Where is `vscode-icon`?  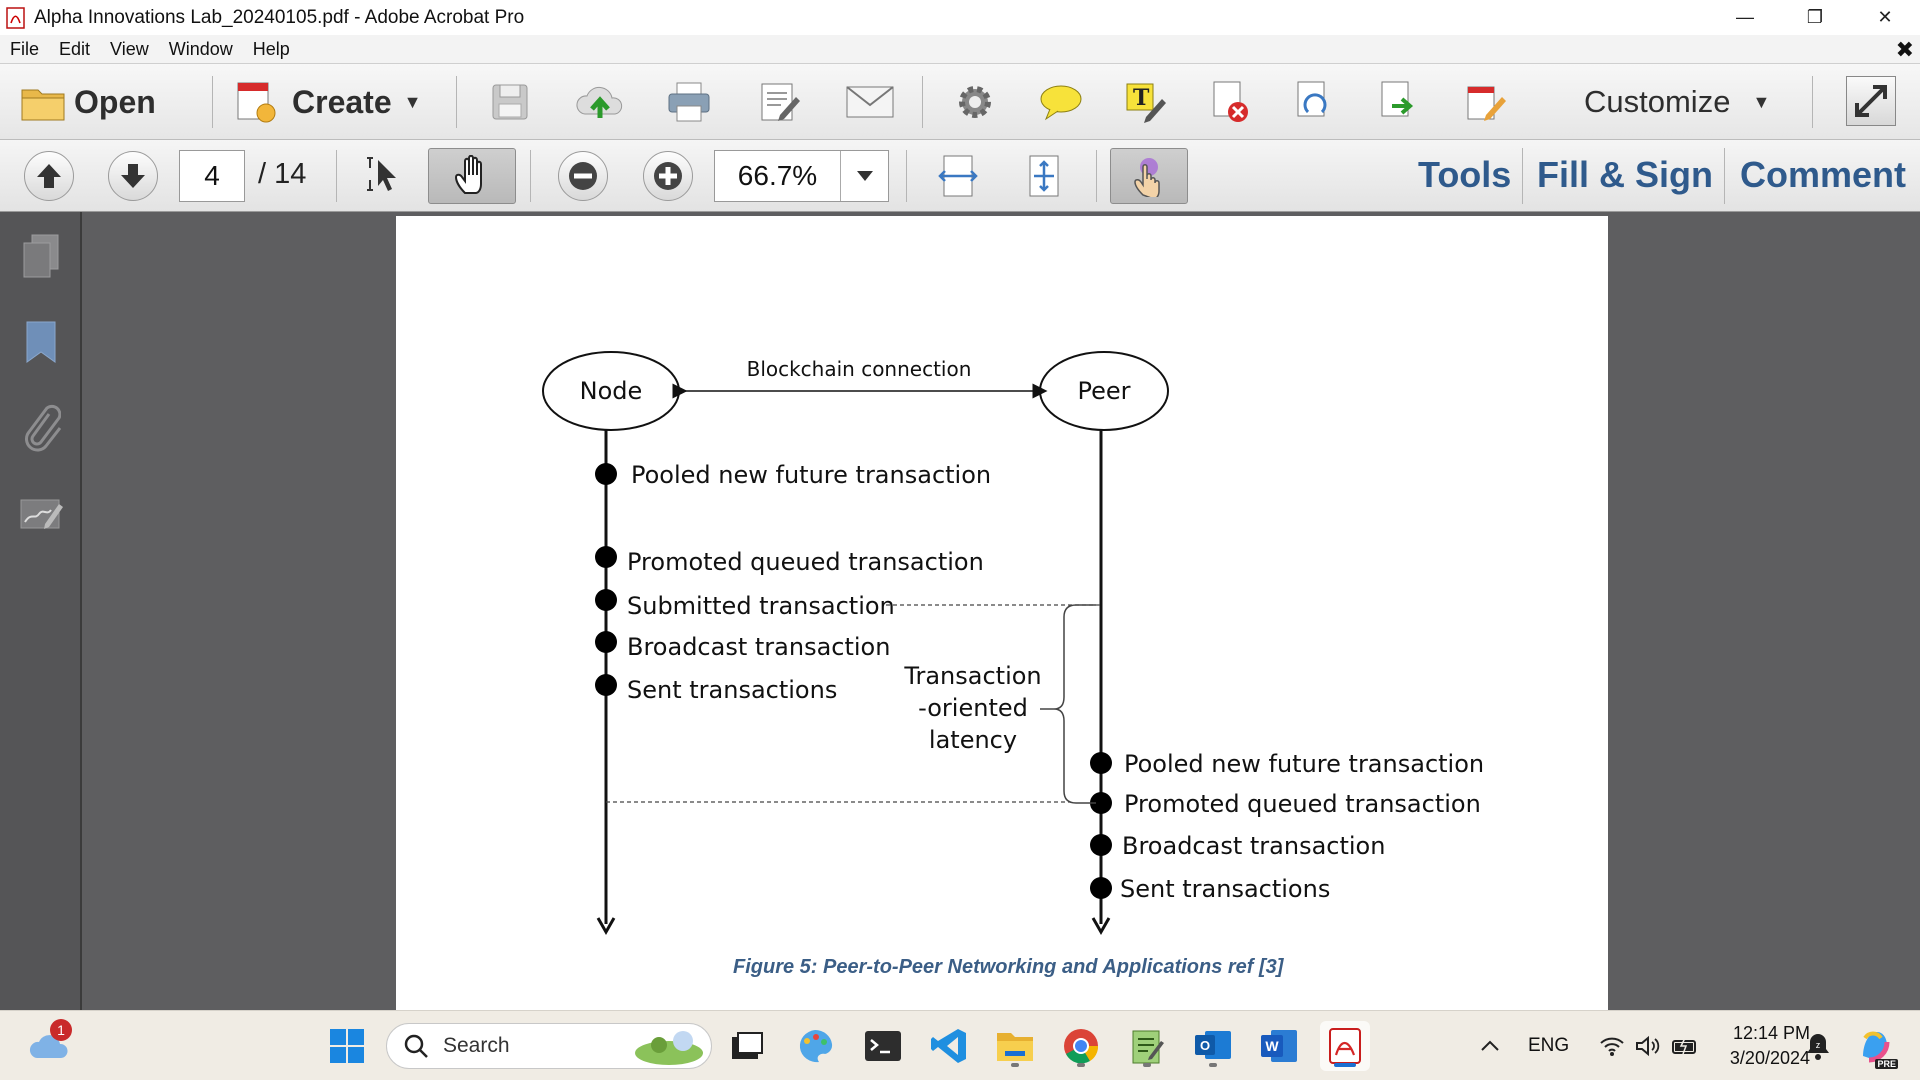
vscode-icon is located at coordinates (948, 1046).